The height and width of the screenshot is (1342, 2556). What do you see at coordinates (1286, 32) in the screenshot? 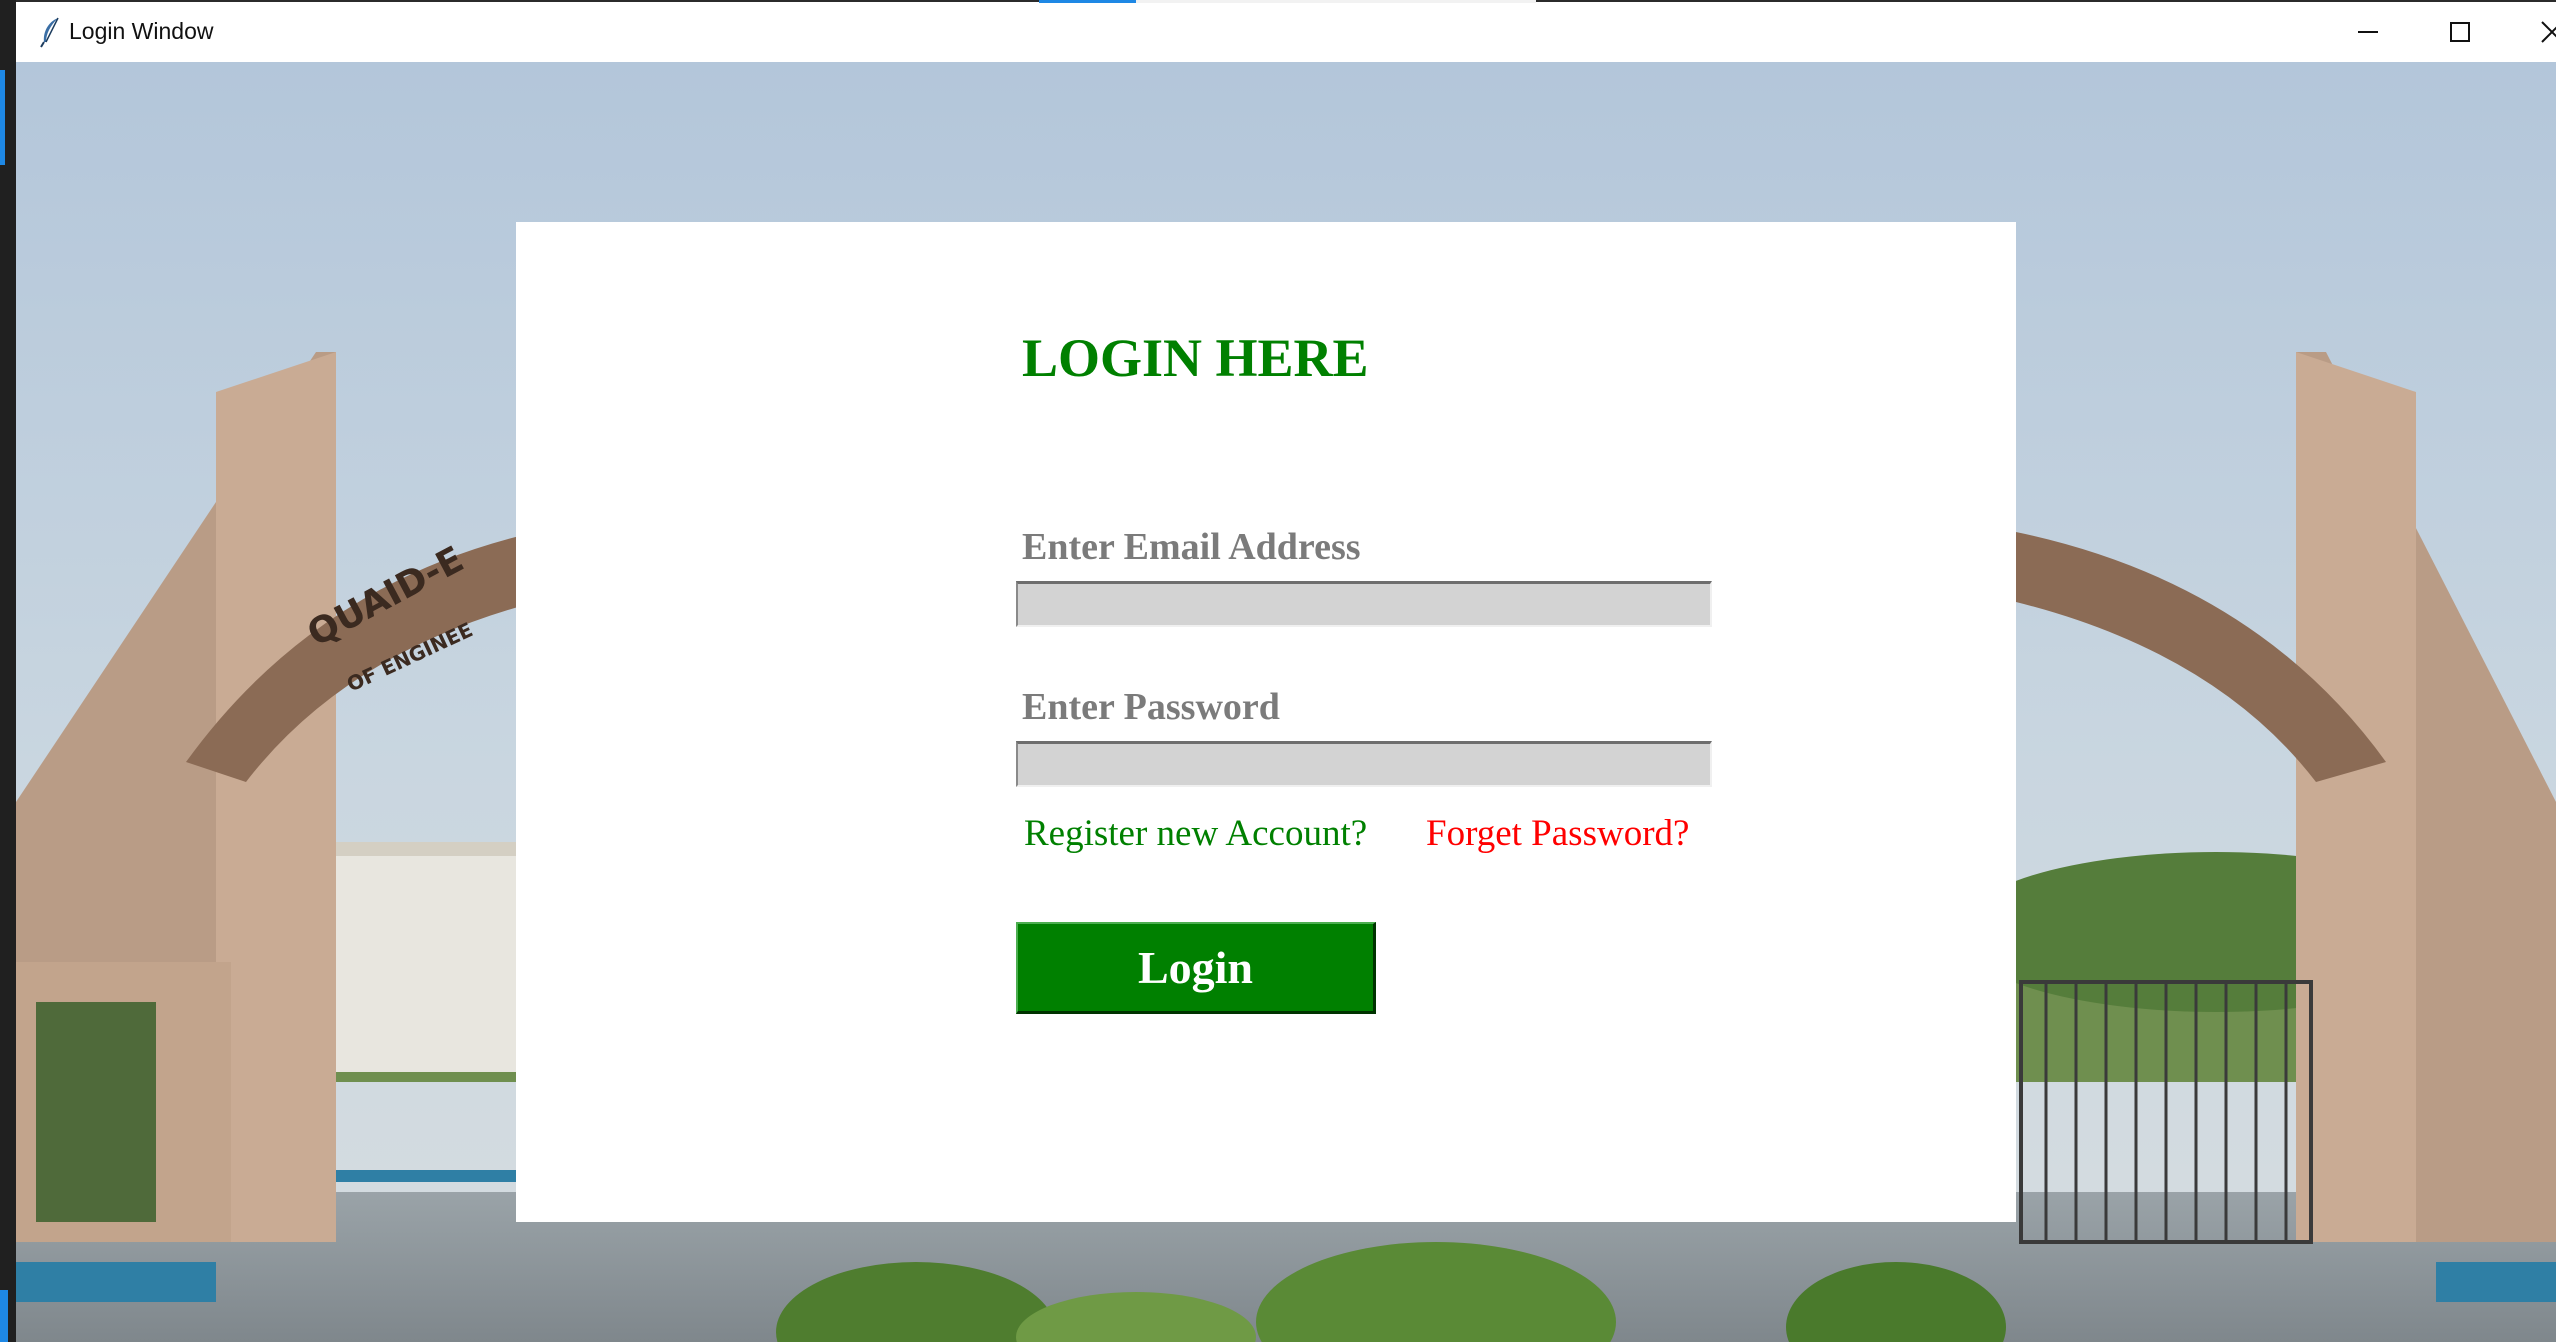
I see `title-bar: Login Window` at bounding box center [1286, 32].